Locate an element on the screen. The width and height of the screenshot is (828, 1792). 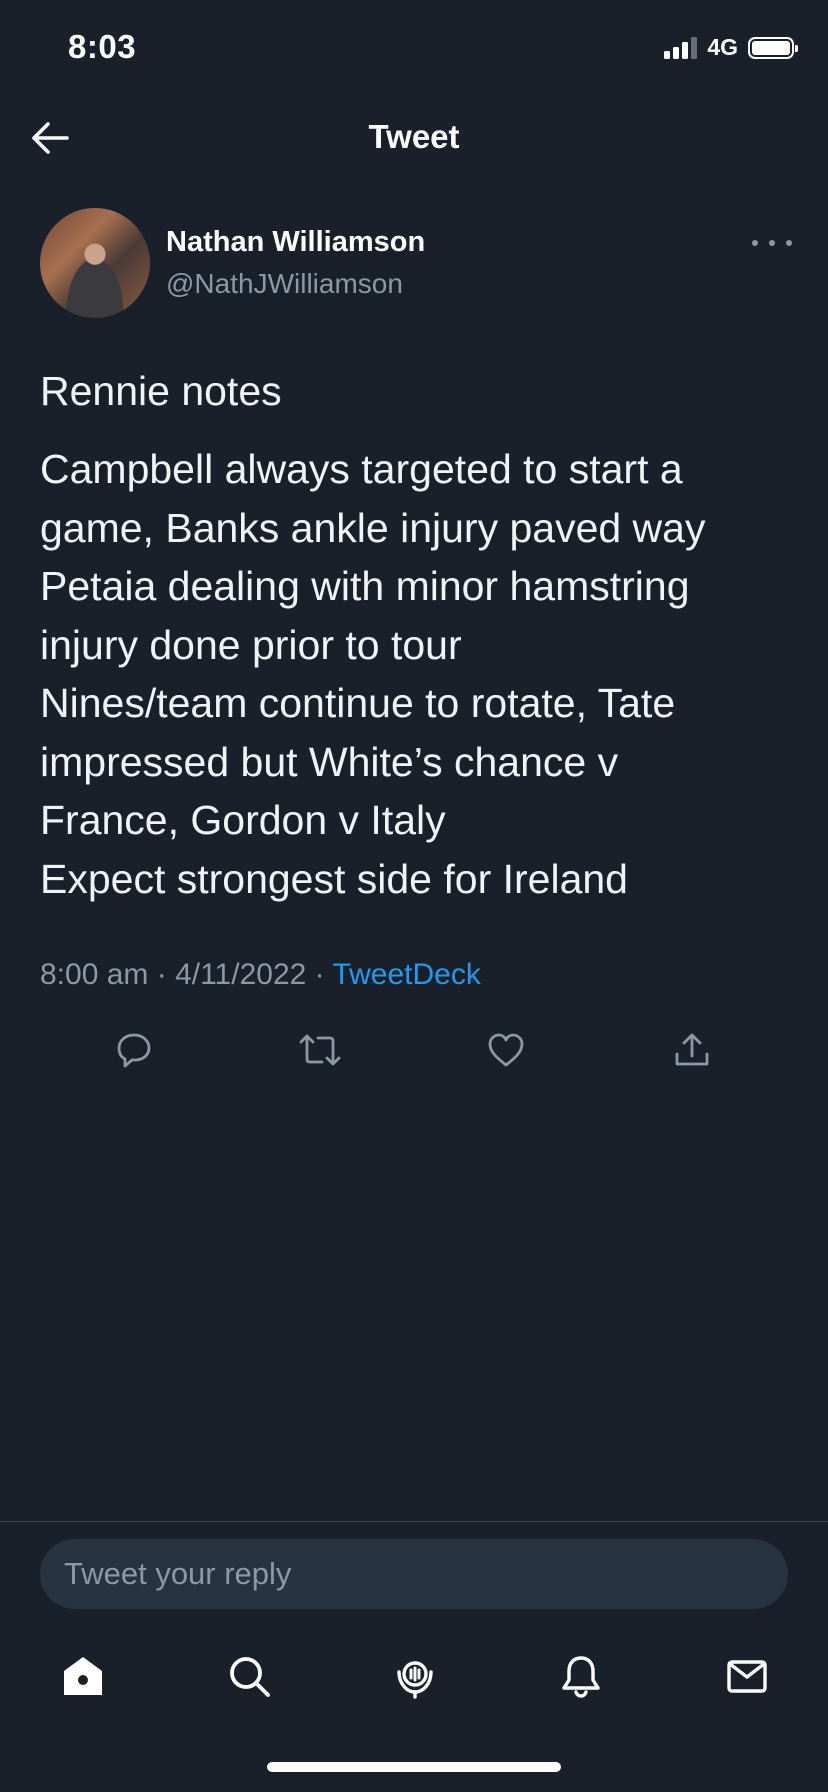
status-indicators: 4G is located at coordinates (731, 47).